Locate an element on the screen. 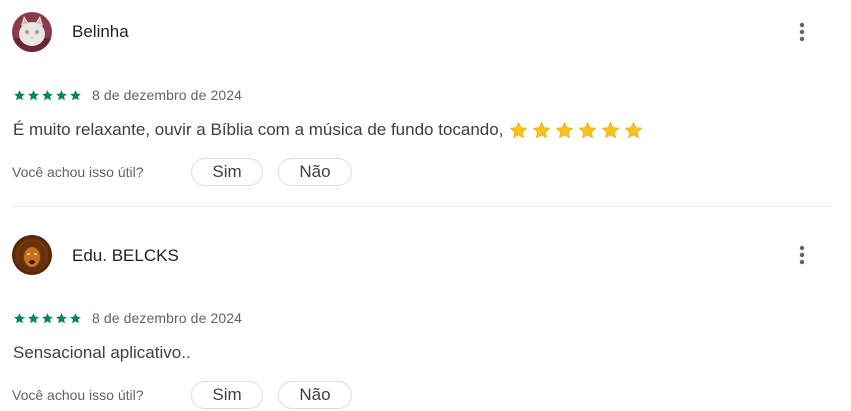  review-text: Sensacional aplicativo.. is located at coordinates (102, 353).